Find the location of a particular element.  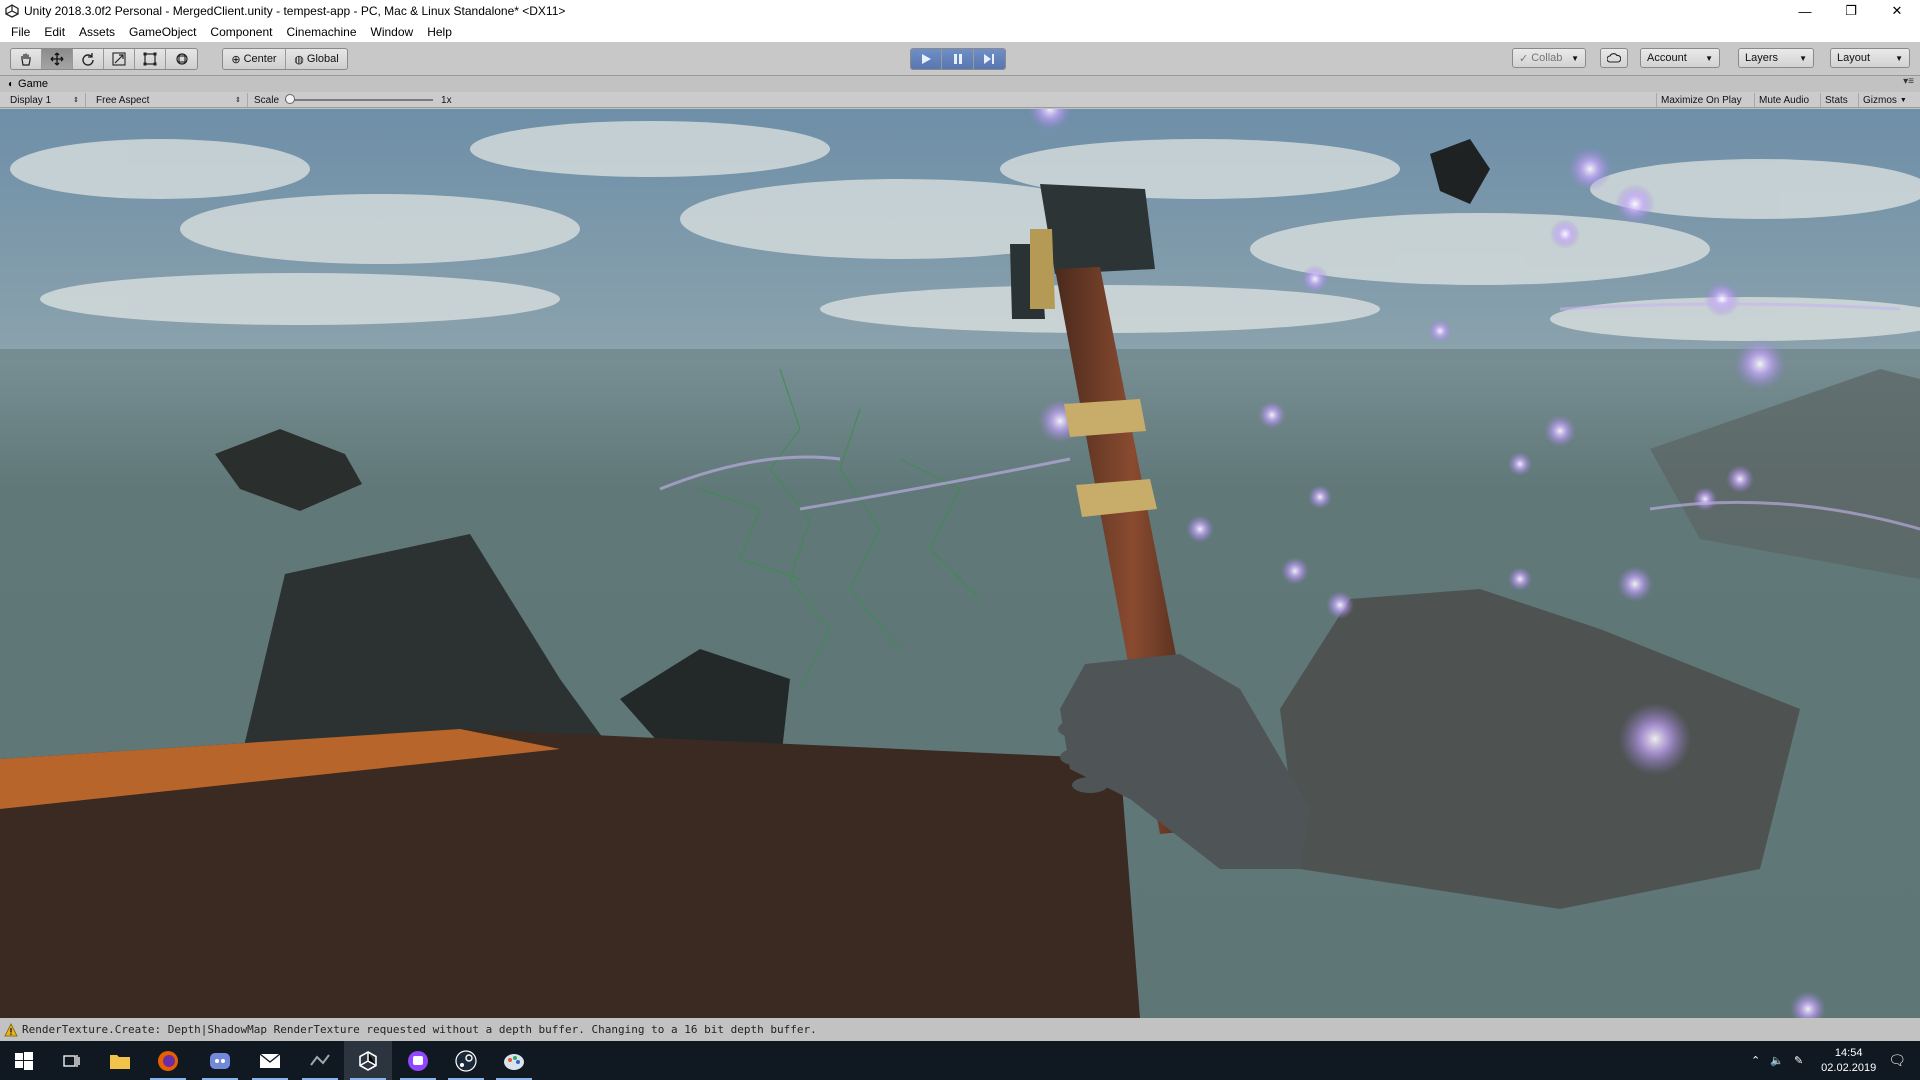

maximize-button: ❐ is located at coordinates (1851, 11).